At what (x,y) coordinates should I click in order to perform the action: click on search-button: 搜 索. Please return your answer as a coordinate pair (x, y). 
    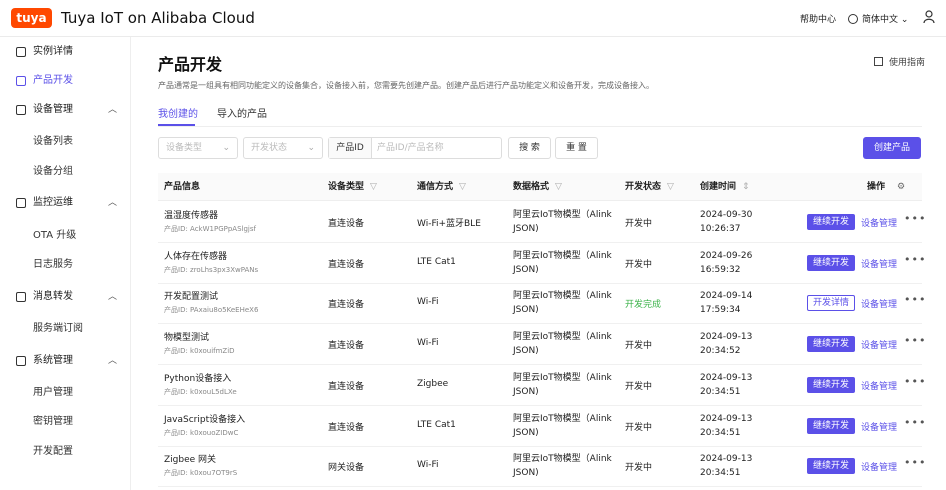
    Looking at the image, I should click on (529, 148).